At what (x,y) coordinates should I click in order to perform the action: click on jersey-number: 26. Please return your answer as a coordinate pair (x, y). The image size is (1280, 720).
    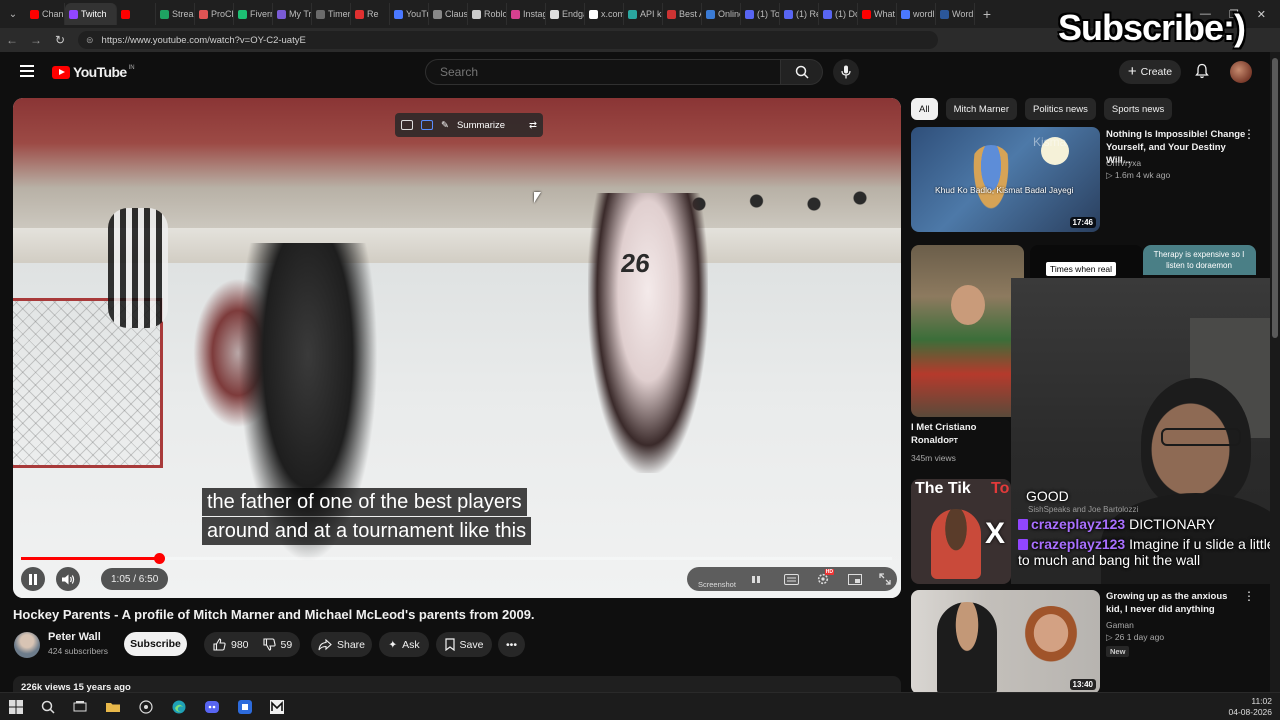
    Looking at the image, I should click on (635, 263).